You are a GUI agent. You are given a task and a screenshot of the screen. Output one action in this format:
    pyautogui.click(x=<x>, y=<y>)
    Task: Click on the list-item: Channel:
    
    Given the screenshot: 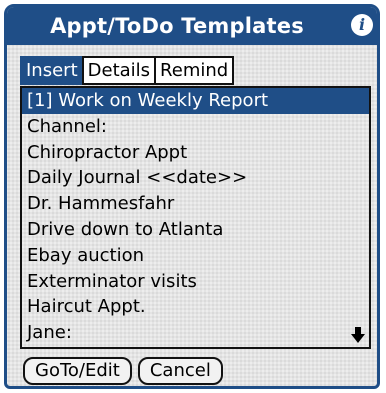 What is the action you would take?
    pyautogui.click(x=195, y=127)
    